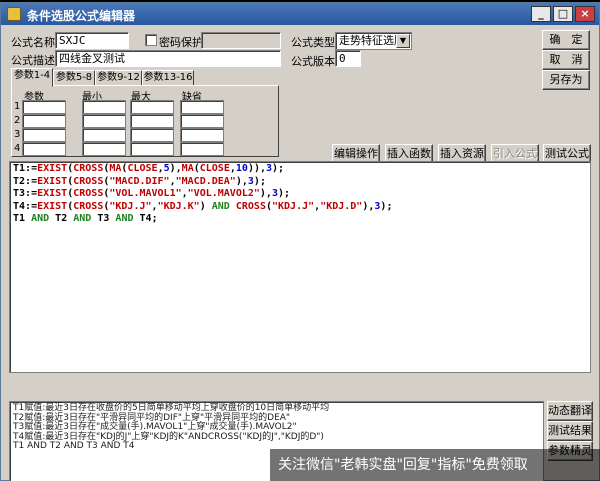  Describe the element at coordinates (563, 14) in the screenshot. I see `maximize-button: □` at that location.